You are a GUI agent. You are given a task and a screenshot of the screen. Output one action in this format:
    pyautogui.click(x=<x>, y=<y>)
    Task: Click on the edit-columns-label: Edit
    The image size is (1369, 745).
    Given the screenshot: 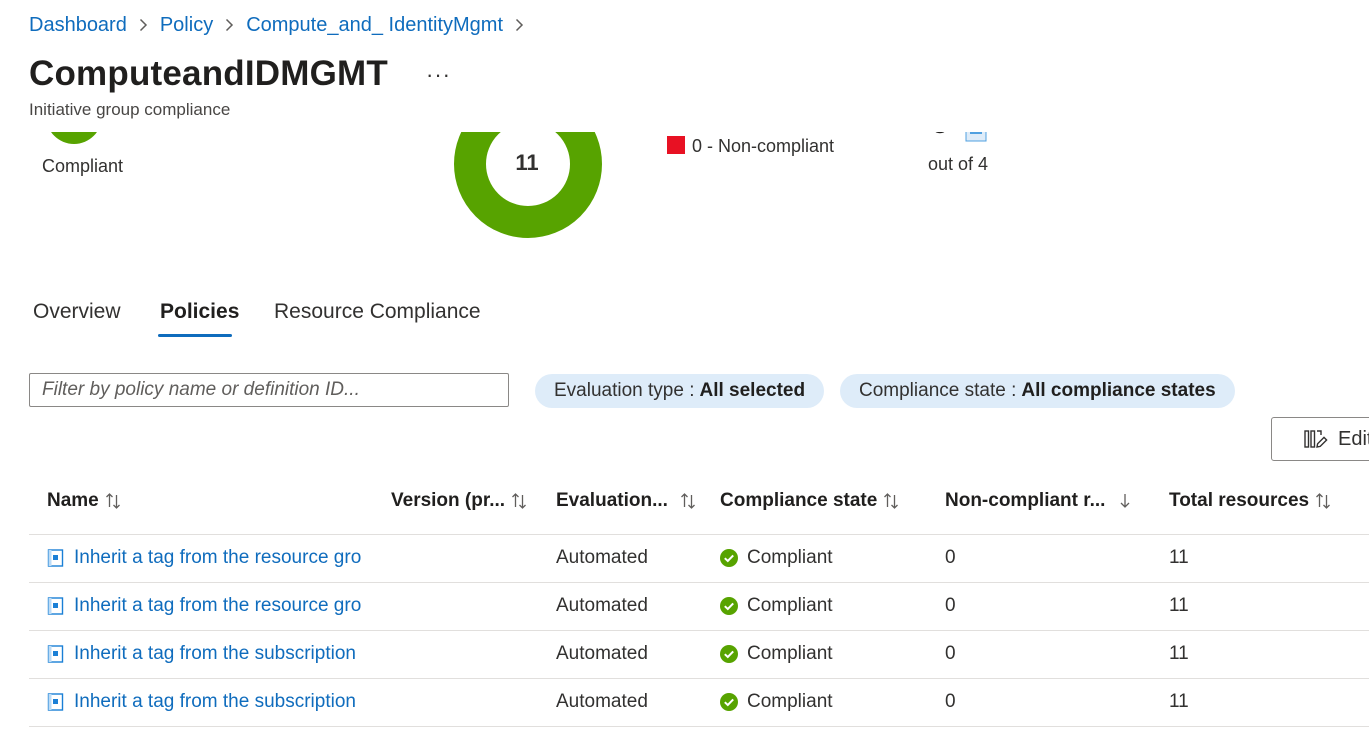 What is the action you would take?
    pyautogui.click(x=1353, y=438)
    